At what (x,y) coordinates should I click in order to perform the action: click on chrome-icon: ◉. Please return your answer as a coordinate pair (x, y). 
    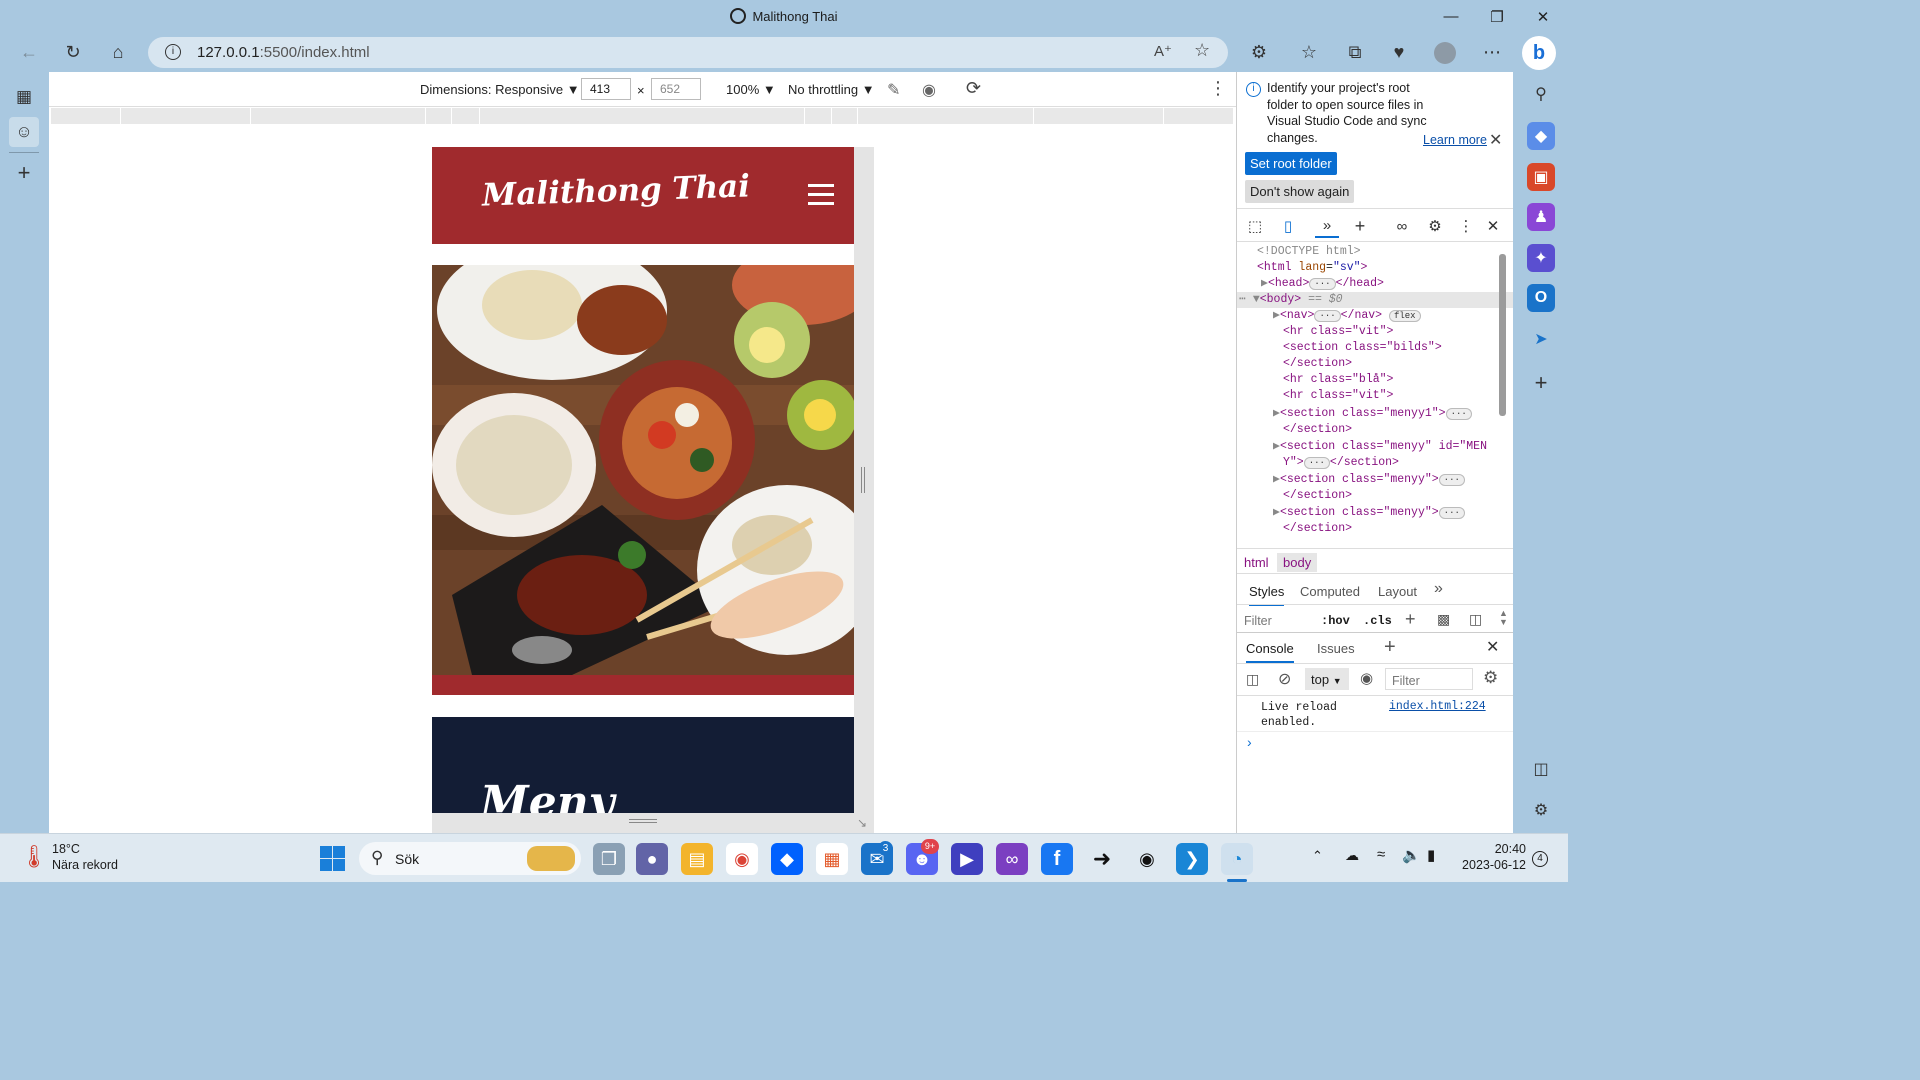
    Looking at the image, I should click on (742, 859).